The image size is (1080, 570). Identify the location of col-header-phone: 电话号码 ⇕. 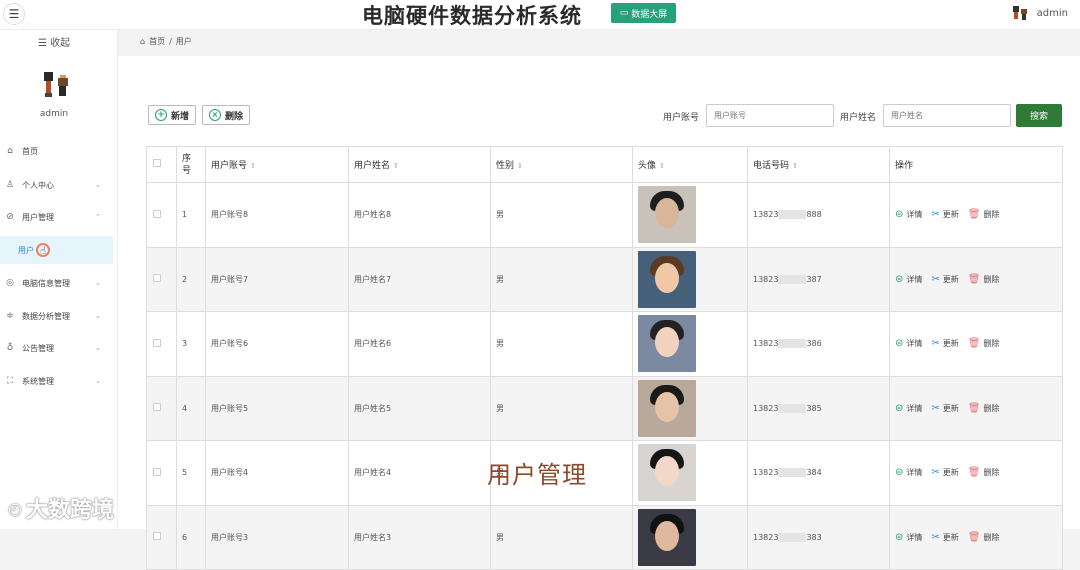
(818, 164).